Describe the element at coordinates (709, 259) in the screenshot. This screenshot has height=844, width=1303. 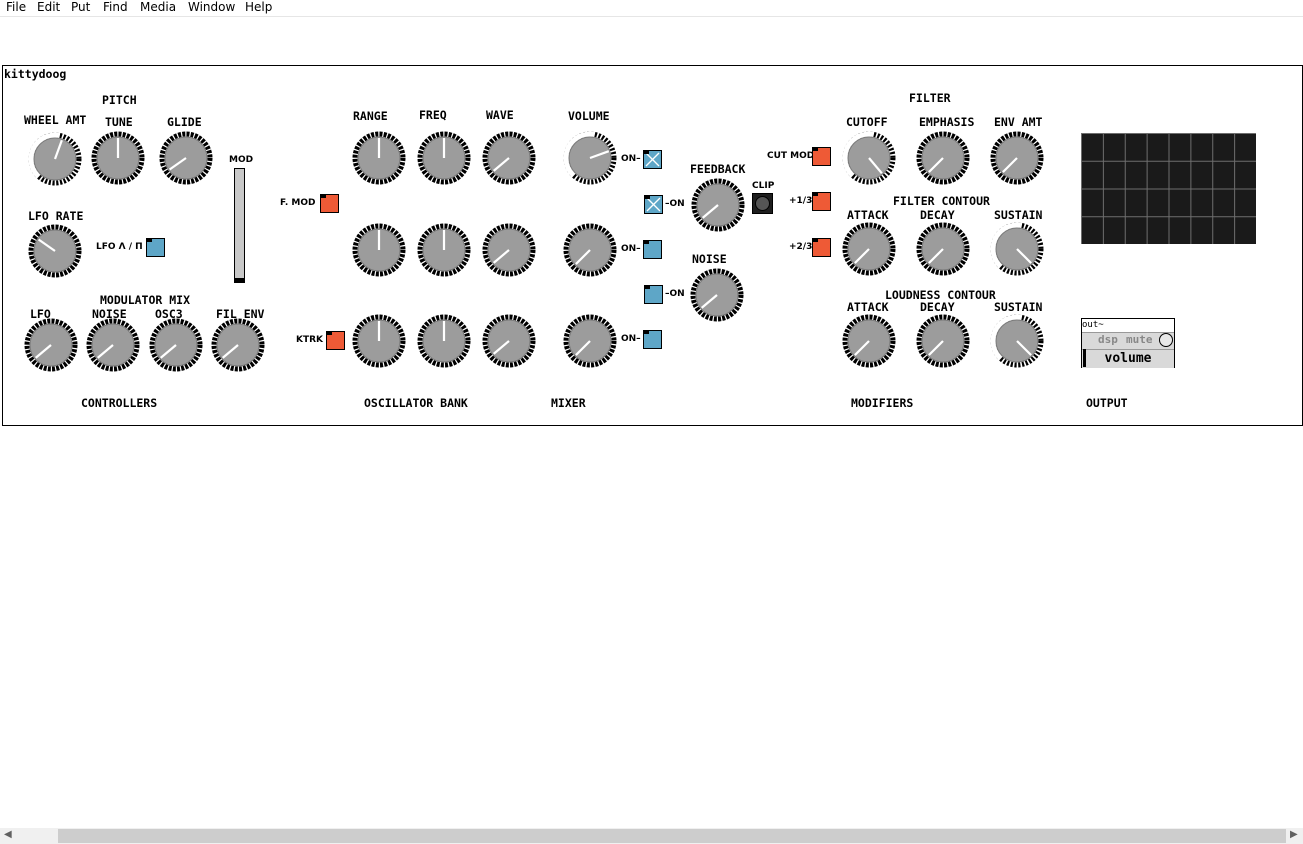
I see `label-noise: NOISE` at that location.